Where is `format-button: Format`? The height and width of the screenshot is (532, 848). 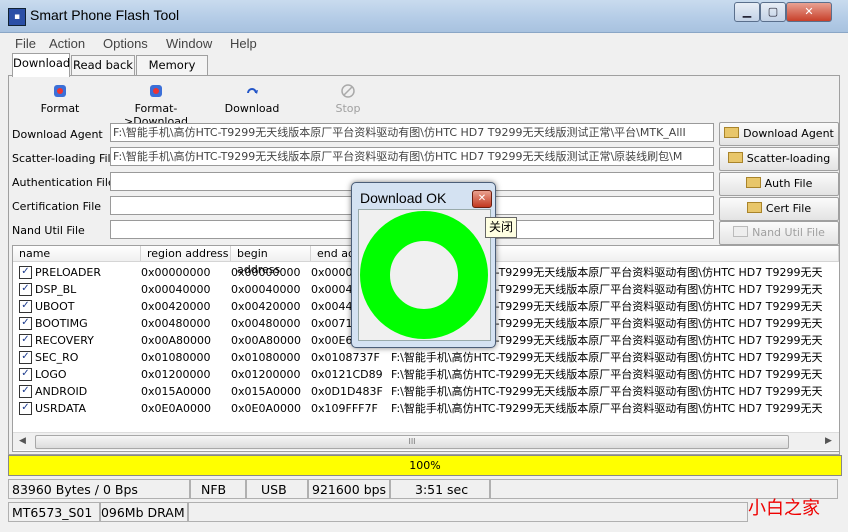
format-button: Format is located at coordinates (60, 99).